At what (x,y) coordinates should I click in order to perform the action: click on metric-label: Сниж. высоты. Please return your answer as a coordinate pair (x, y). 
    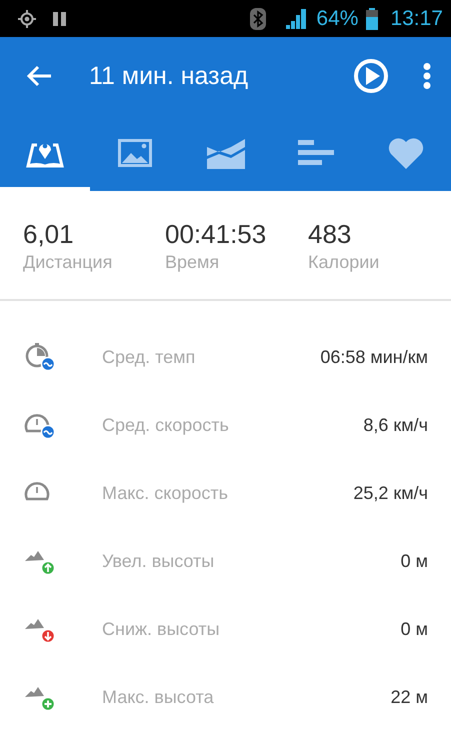
    Looking at the image, I should click on (161, 629).